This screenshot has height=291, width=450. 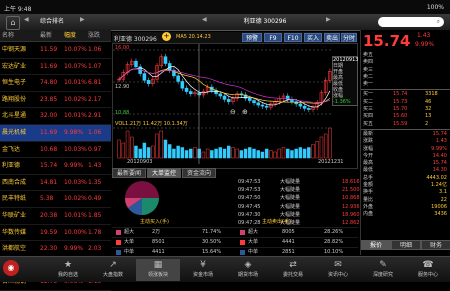 I want to click on stock-price: 11.69, so click(x=49, y=132).